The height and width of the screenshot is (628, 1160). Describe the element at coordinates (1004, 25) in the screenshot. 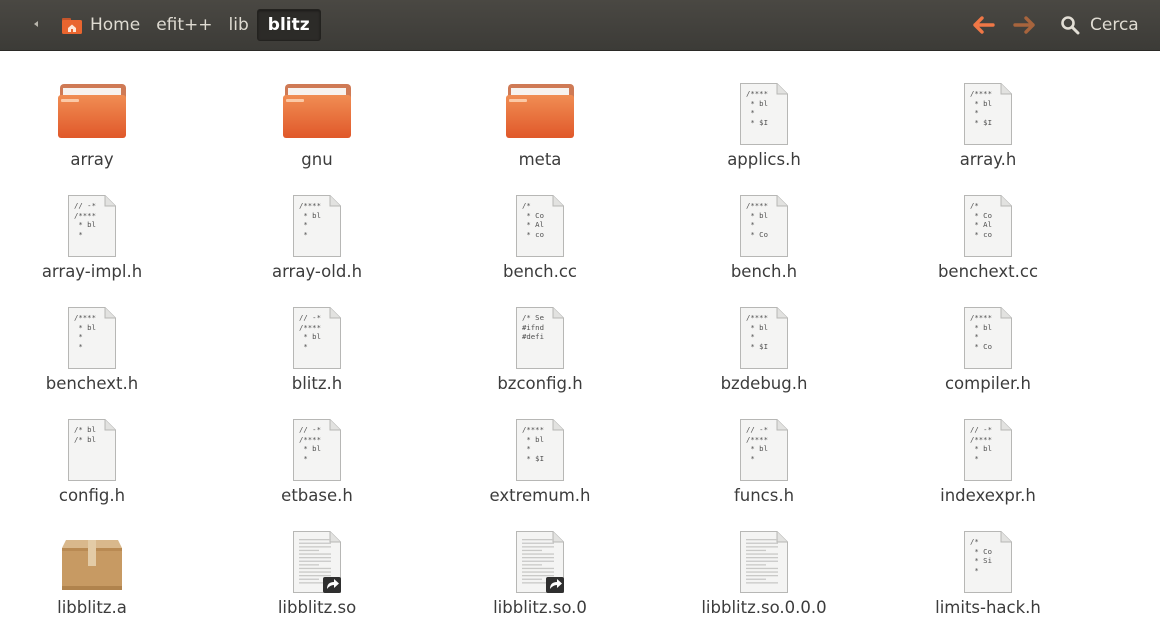

I see `navigation-buttons` at that location.